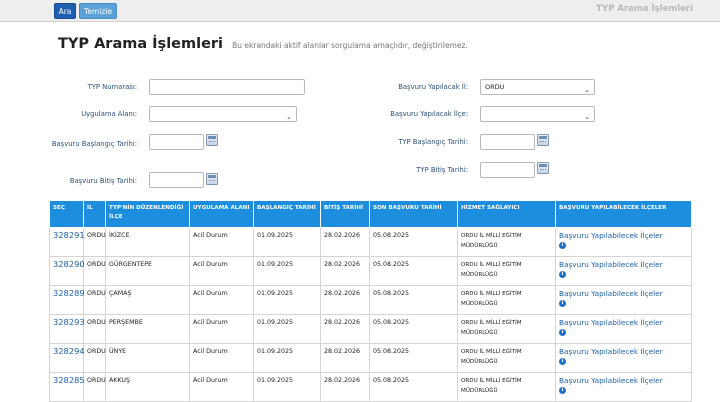  Describe the element at coordinates (109, 114) in the screenshot. I see `application-area-label: Uygulama Alanı:` at that location.